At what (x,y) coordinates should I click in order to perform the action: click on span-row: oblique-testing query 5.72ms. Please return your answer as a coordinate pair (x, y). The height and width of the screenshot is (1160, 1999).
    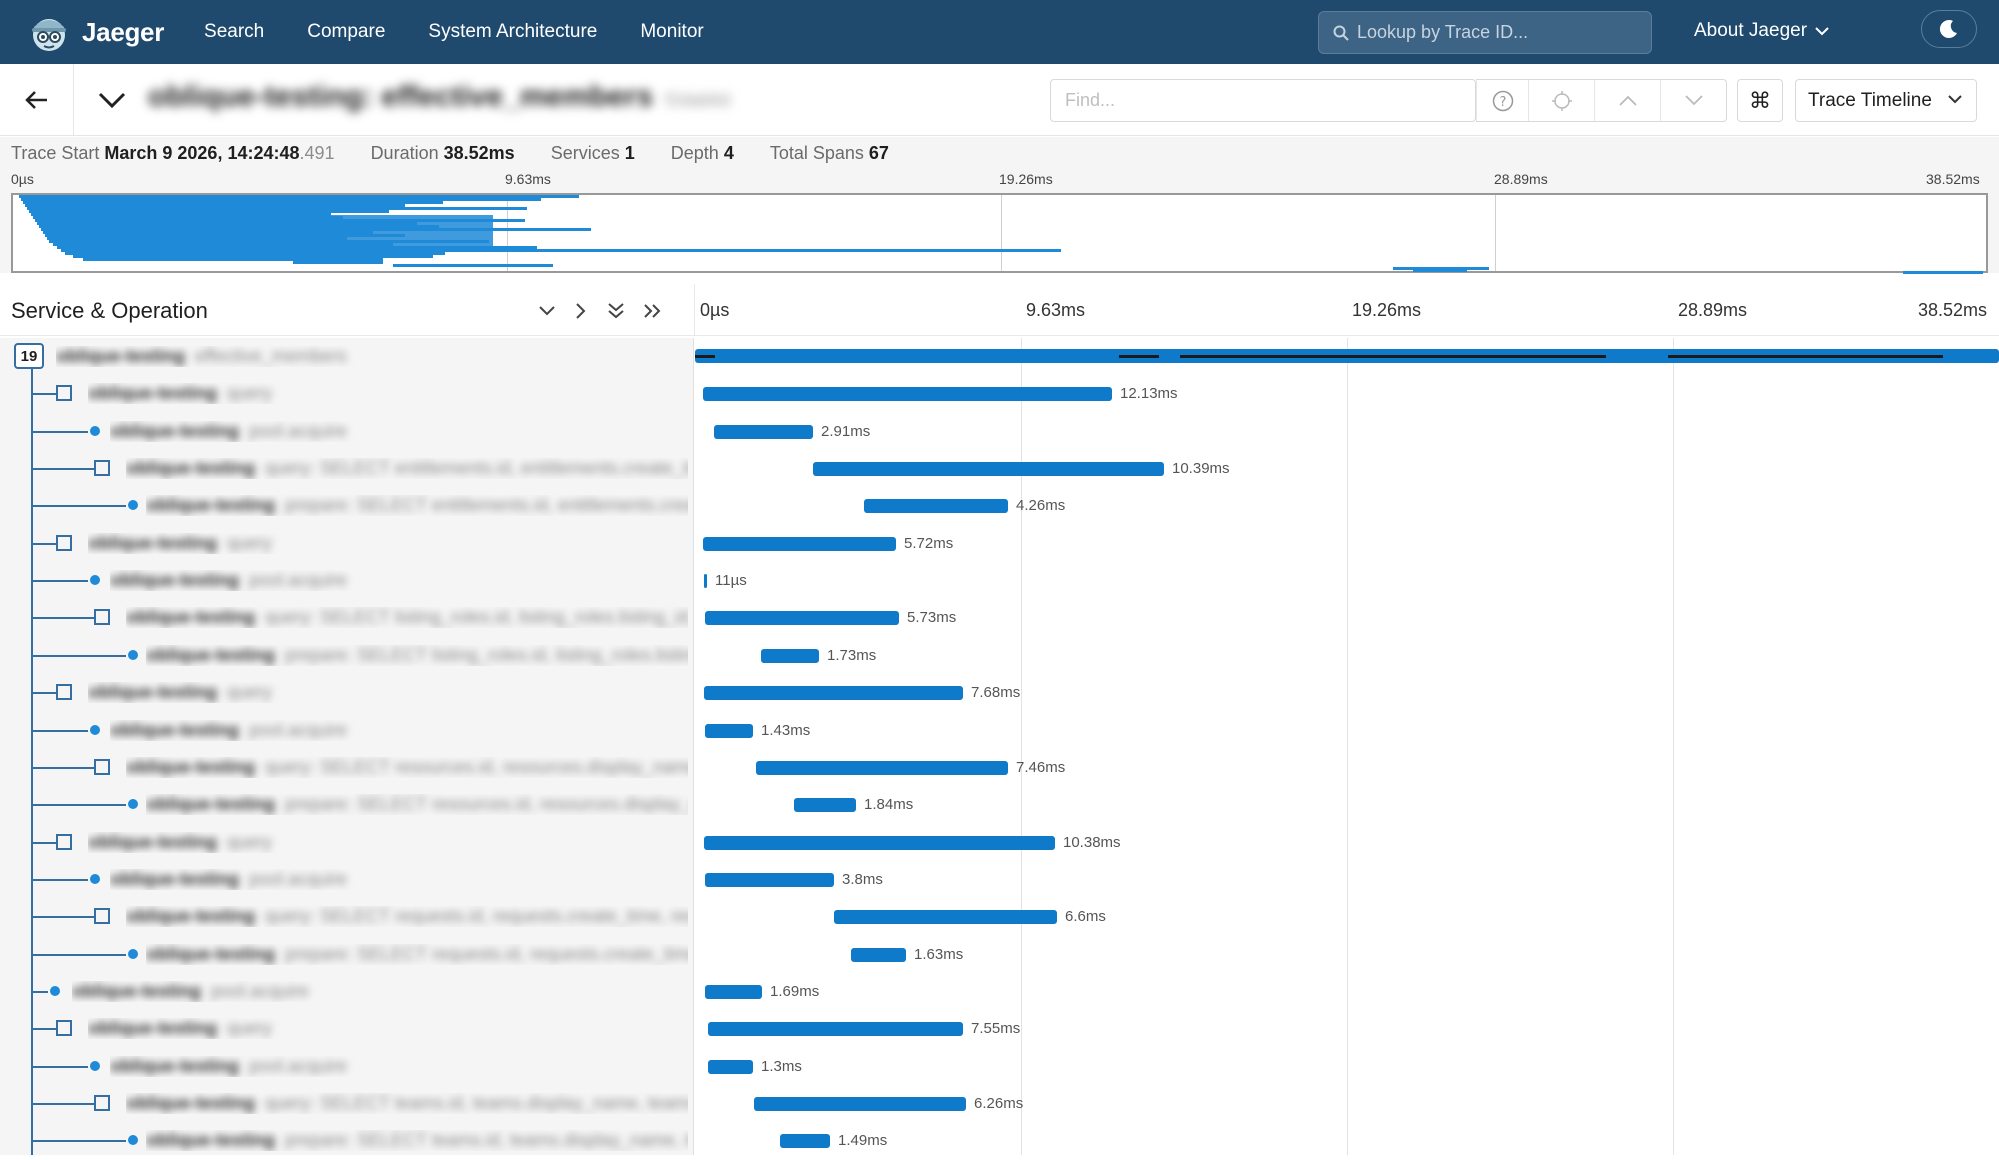
    Looking at the image, I should click on (999, 543).